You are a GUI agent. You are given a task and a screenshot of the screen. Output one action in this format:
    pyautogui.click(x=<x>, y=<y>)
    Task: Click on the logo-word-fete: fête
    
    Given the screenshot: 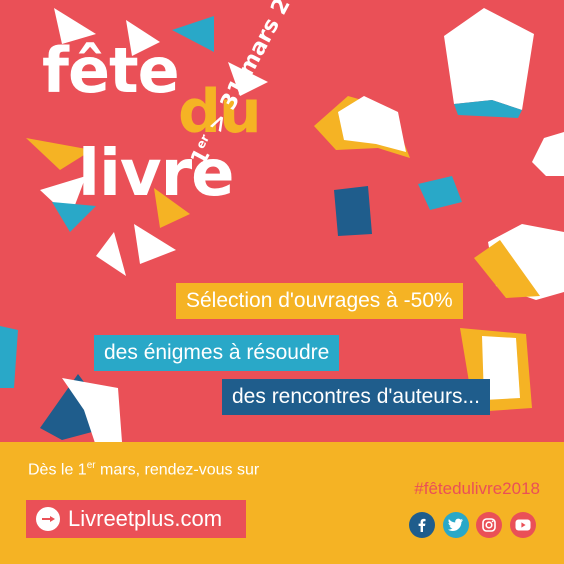 What is the action you would take?
    pyautogui.click(x=111, y=70)
    